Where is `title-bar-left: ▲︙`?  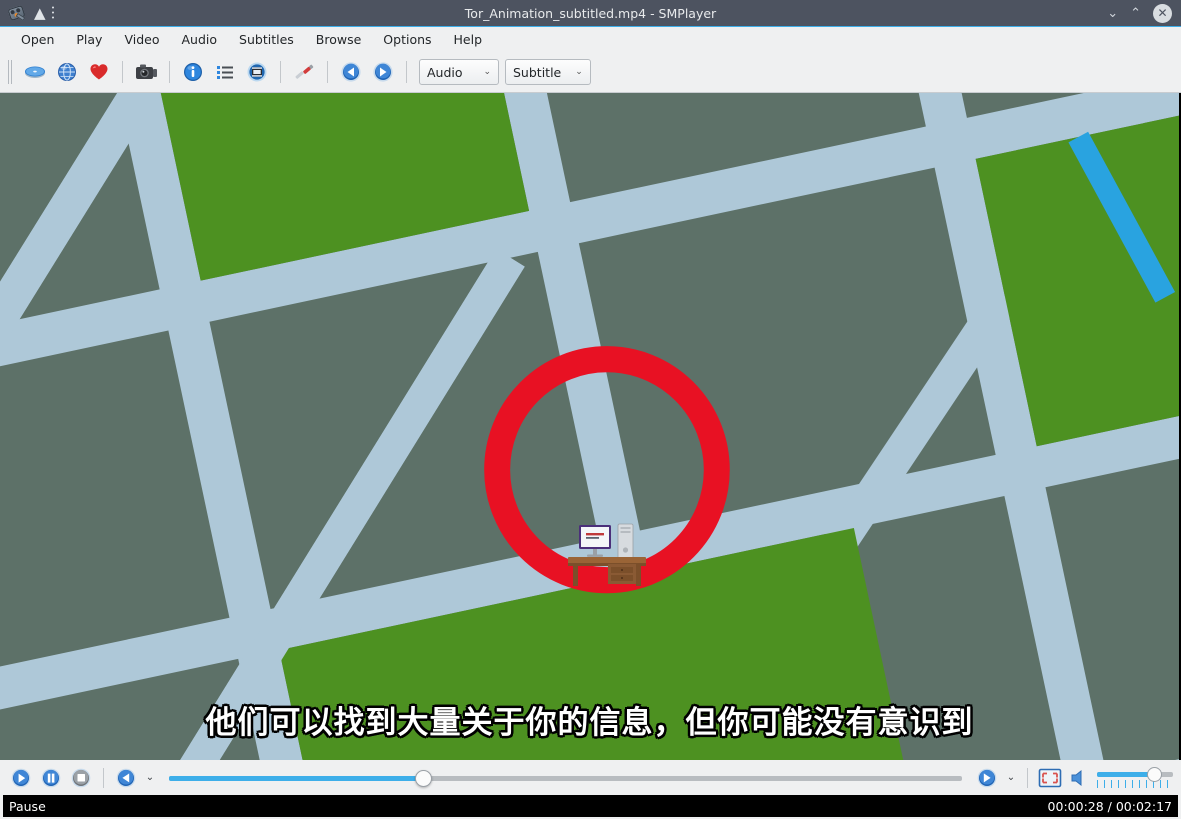 title-bar-left: ▲︙ is located at coordinates (30, 13).